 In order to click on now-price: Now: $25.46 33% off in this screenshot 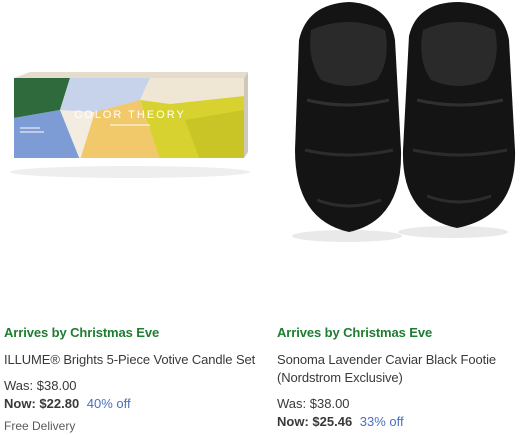, I will do `click(399, 422)`.